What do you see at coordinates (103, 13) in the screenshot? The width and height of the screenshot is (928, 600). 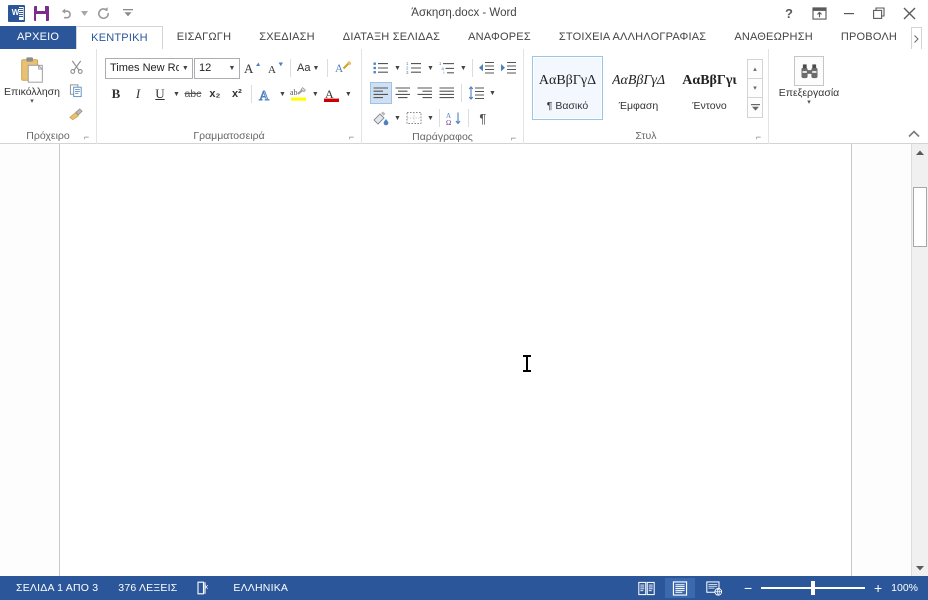 I see `redo-icon` at bounding box center [103, 13].